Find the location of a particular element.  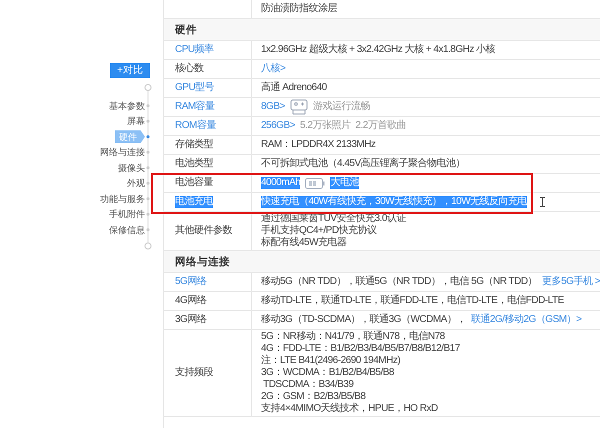

value-text: 手机支持QC4+/PD快充协议 is located at coordinates (319, 230).